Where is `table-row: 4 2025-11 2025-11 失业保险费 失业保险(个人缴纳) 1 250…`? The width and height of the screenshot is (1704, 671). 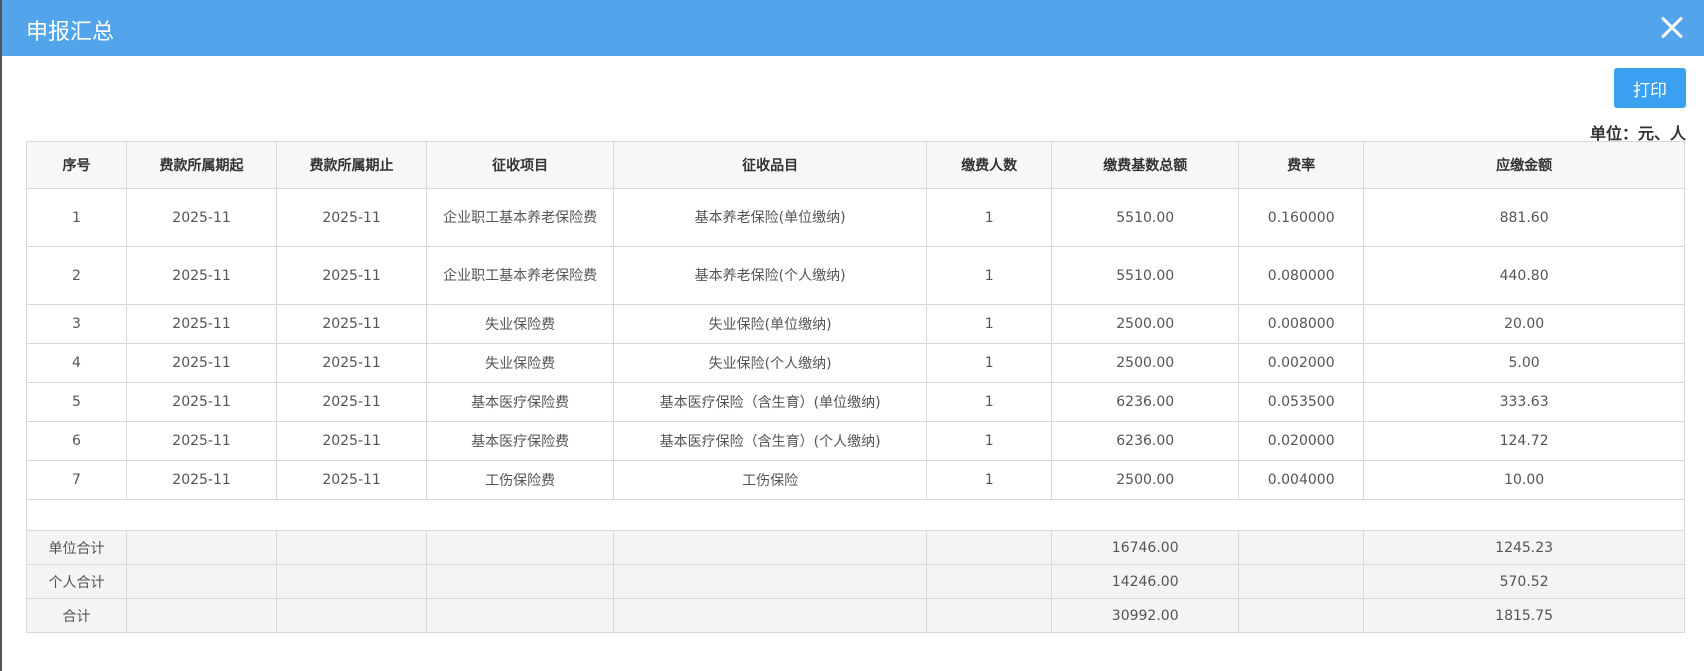
table-row: 4 2025-11 2025-11 失业保险费 失业保险(个人缴纳) 1 250… is located at coordinates (855, 363).